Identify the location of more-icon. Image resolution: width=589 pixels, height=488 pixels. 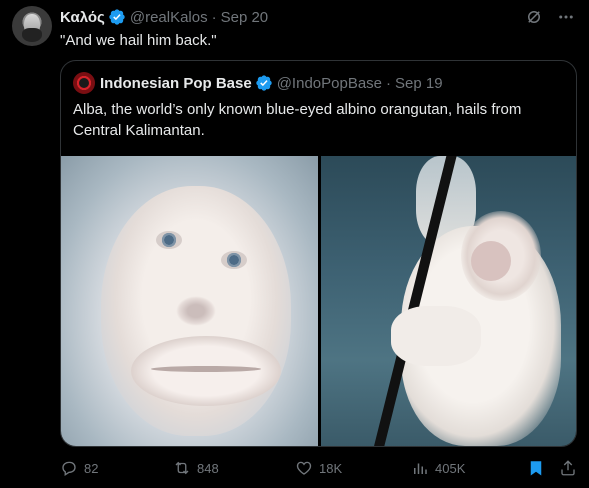
(566, 17).